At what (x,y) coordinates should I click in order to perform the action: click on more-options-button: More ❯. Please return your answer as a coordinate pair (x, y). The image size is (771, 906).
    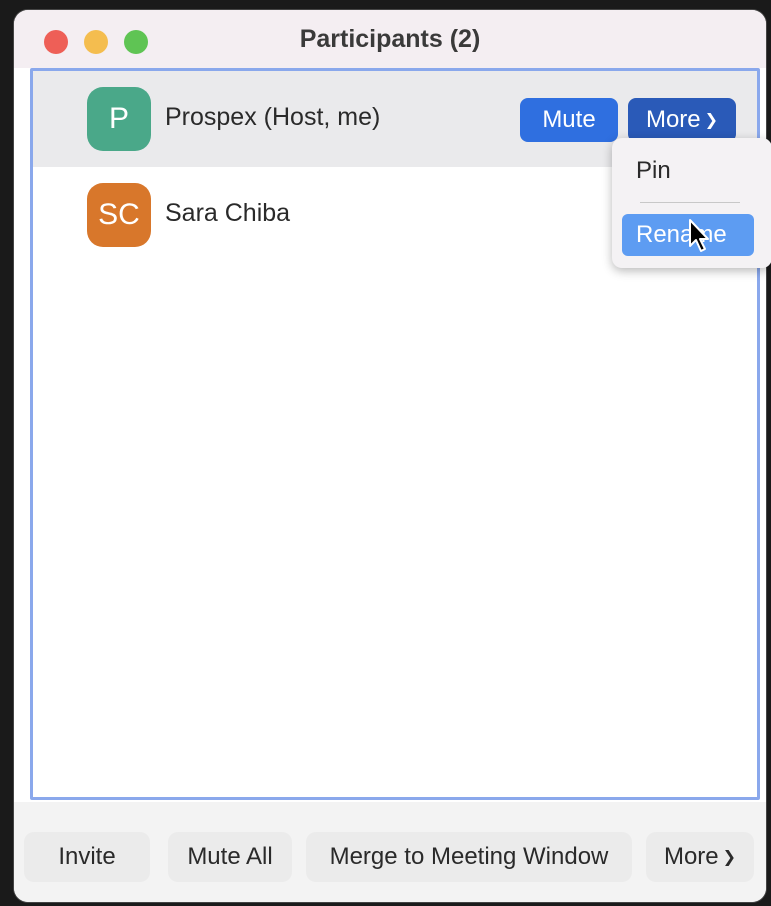
    Looking at the image, I should click on (700, 857).